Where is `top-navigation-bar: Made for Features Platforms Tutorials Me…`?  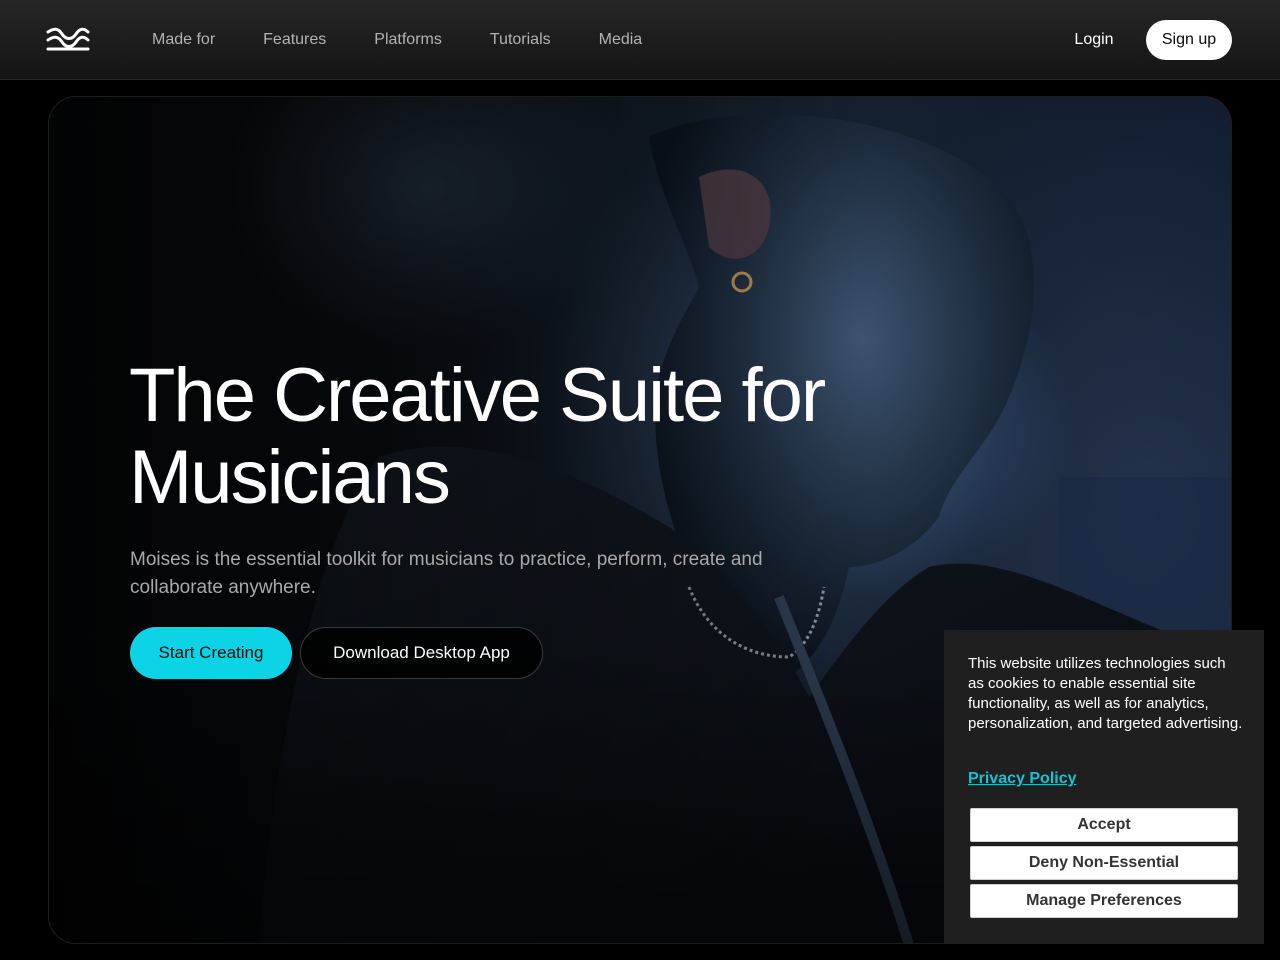
top-navigation-bar: Made for Features Platforms Tutorials Me… is located at coordinates (640, 40).